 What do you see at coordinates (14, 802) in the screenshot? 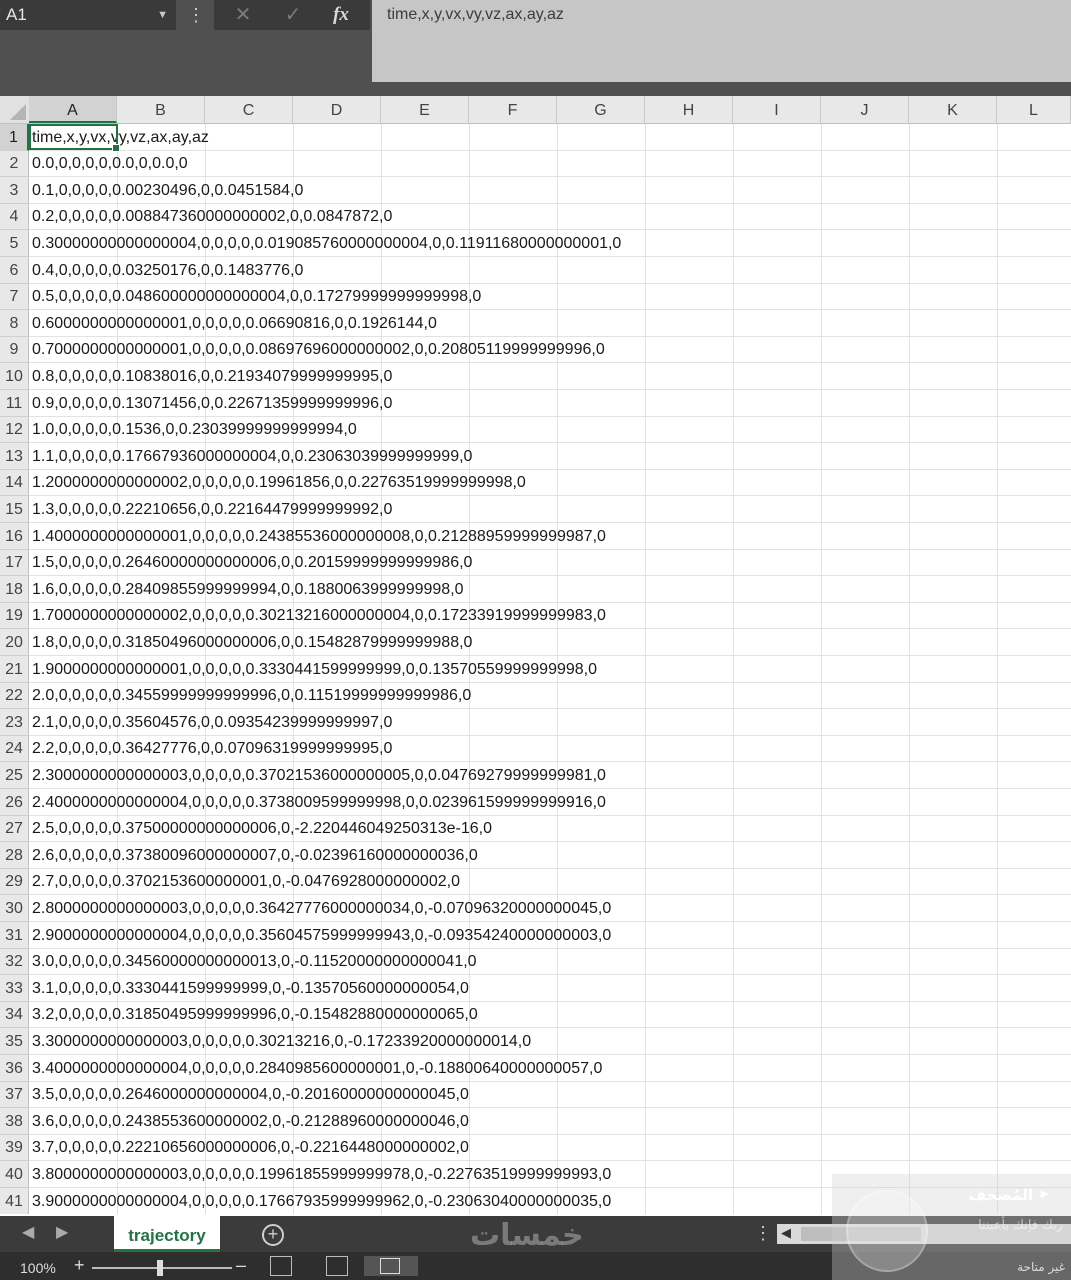
I see `row-header: 26` at bounding box center [14, 802].